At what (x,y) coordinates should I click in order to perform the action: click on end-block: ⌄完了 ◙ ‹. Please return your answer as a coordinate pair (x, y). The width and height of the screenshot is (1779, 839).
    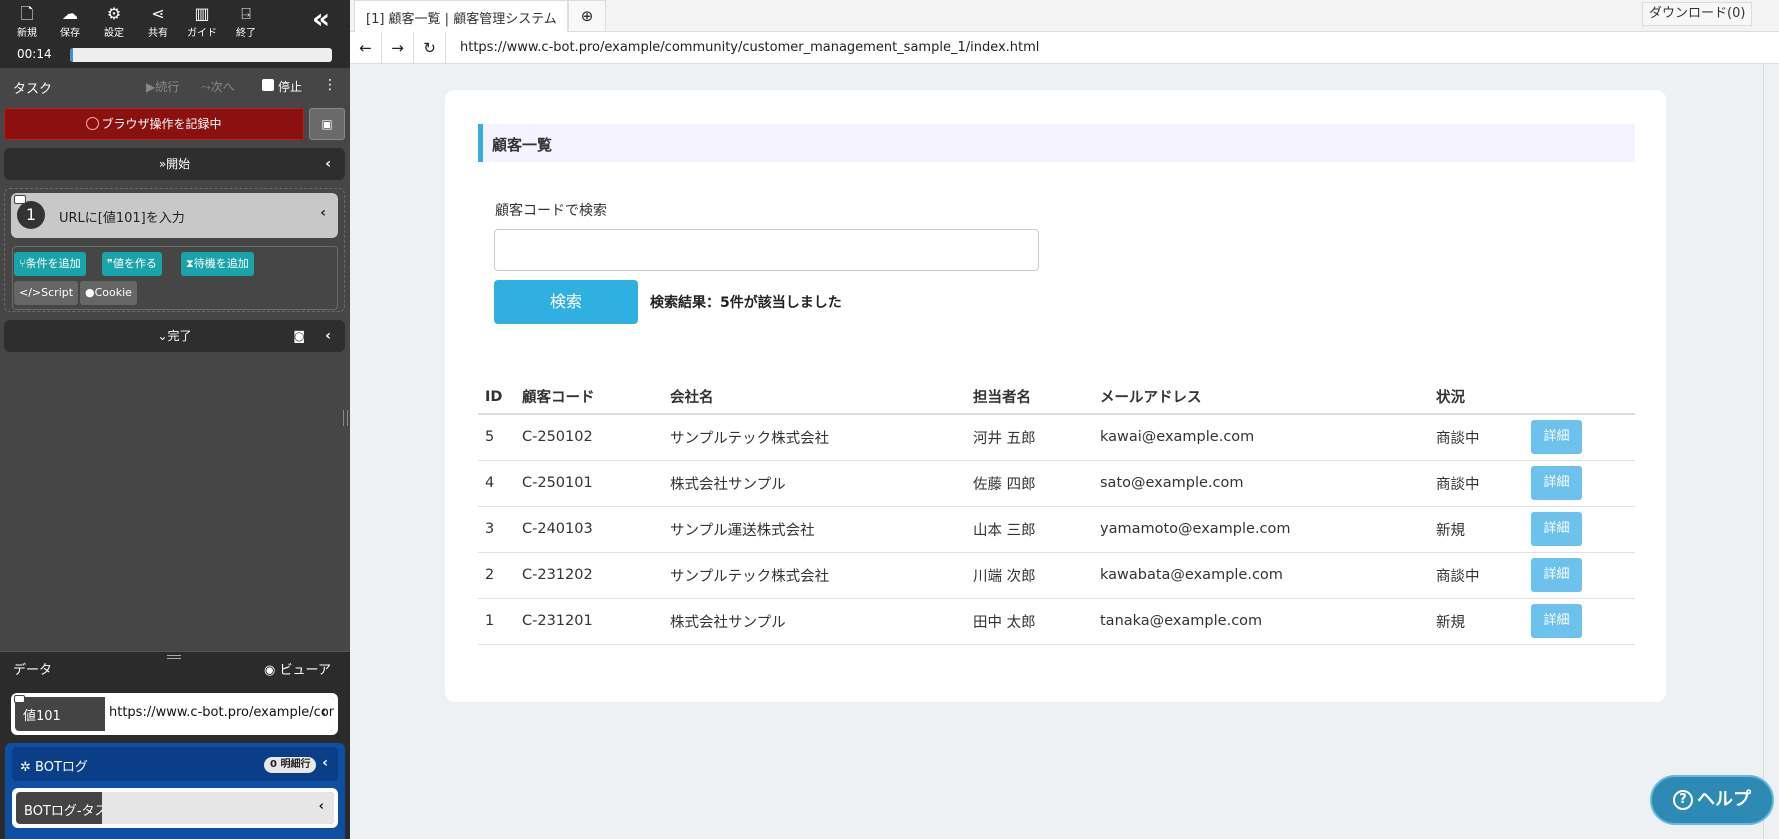
    Looking at the image, I should click on (174, 336).